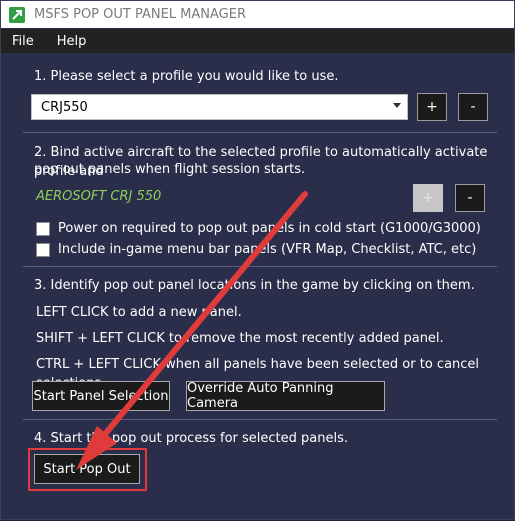 The height and width of the screenshot is (521, 515). I want to click on left-click-hint: LEFT CLICK to add a new panel., so click(139, 312).